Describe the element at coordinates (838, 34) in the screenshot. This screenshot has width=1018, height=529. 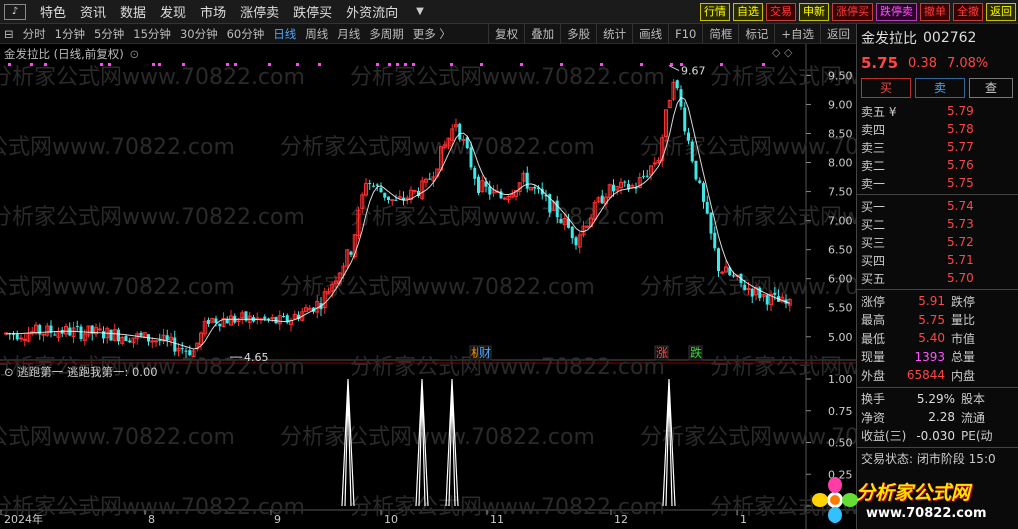
I see `tool-button-9: 返回` at that location.